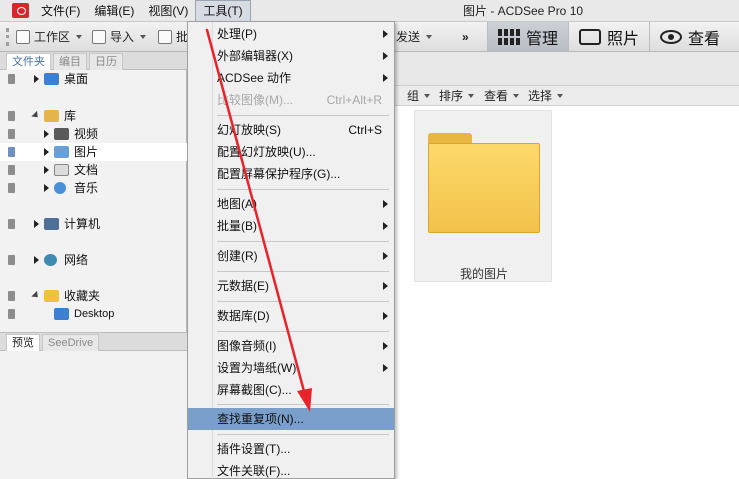  What do you see at coordinates (7, 37) in the screenshot?
I see `toolbar-grip` at bounding box center [7, 37].